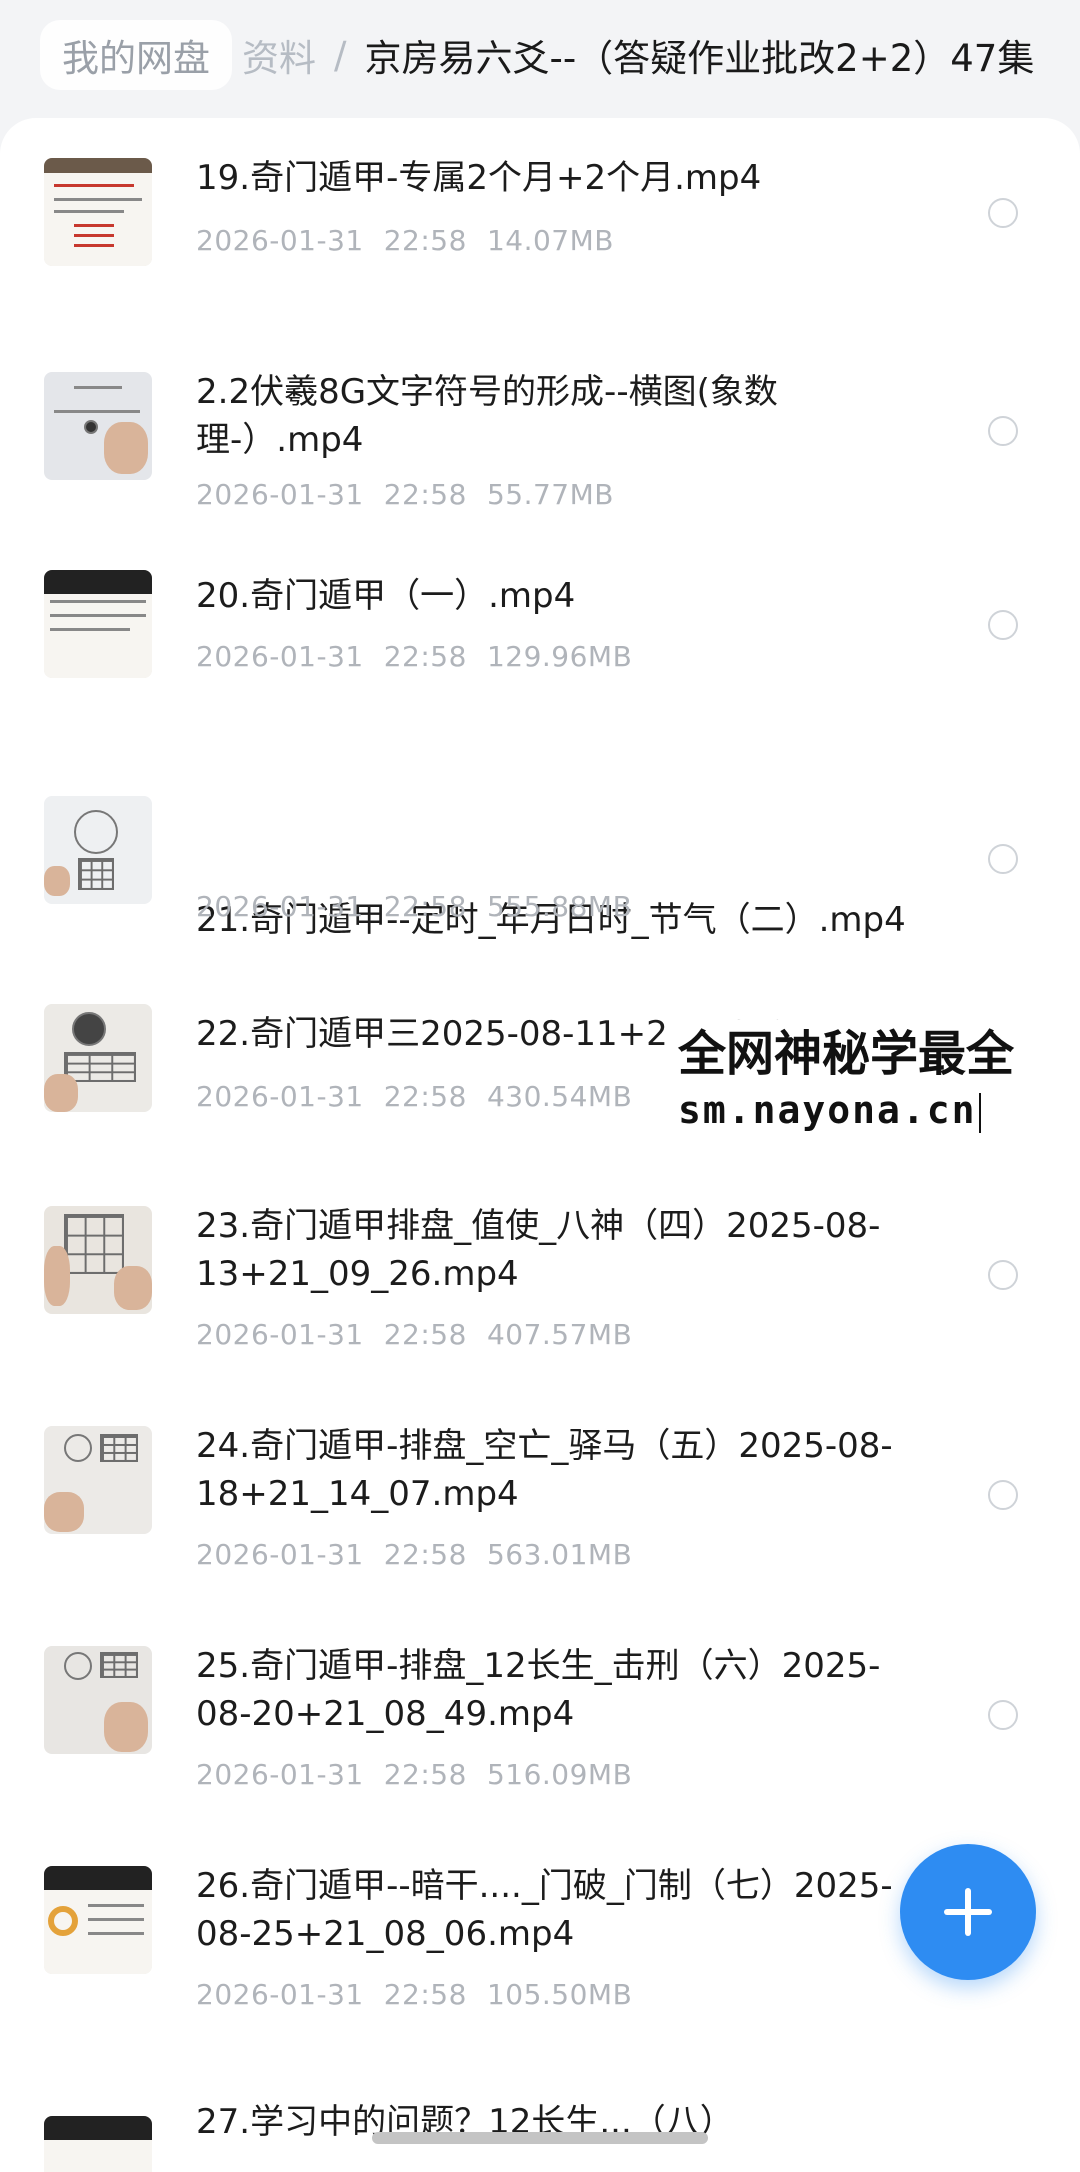 The height and width of the screenshot is (2172, 1080). I want to click on home-indicator, so click(540, 2138).